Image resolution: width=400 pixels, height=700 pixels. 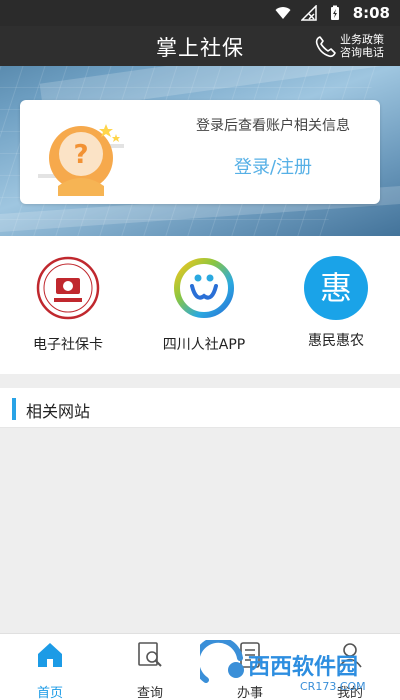 I want to click on hotline-button: 业务政策 咨询电话, so click(x=349, y=46).